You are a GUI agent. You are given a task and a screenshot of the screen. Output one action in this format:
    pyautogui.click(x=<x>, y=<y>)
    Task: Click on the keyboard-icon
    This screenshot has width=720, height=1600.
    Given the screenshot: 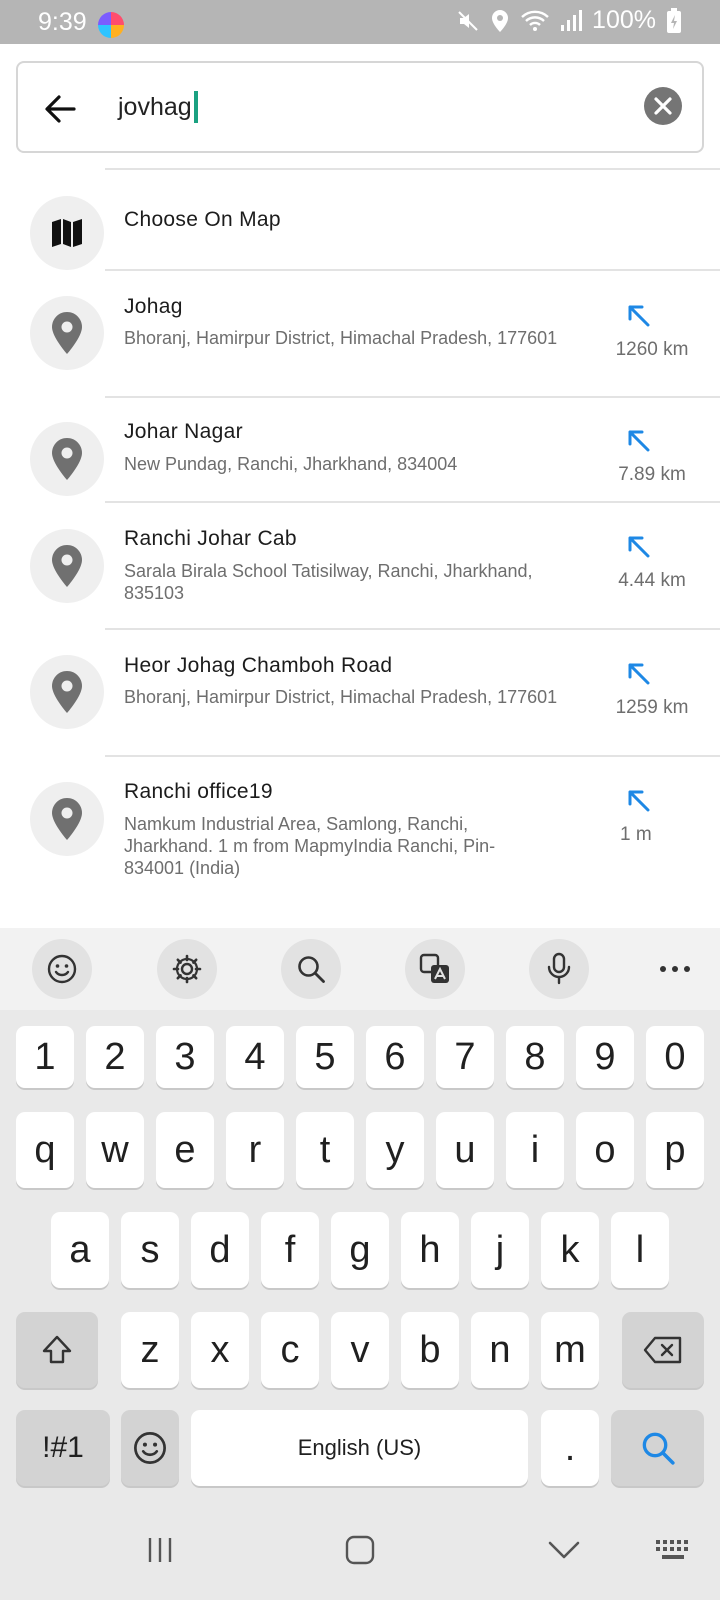 What is the action you would take?
    pyautogui.click(x=672, y=1549)
    